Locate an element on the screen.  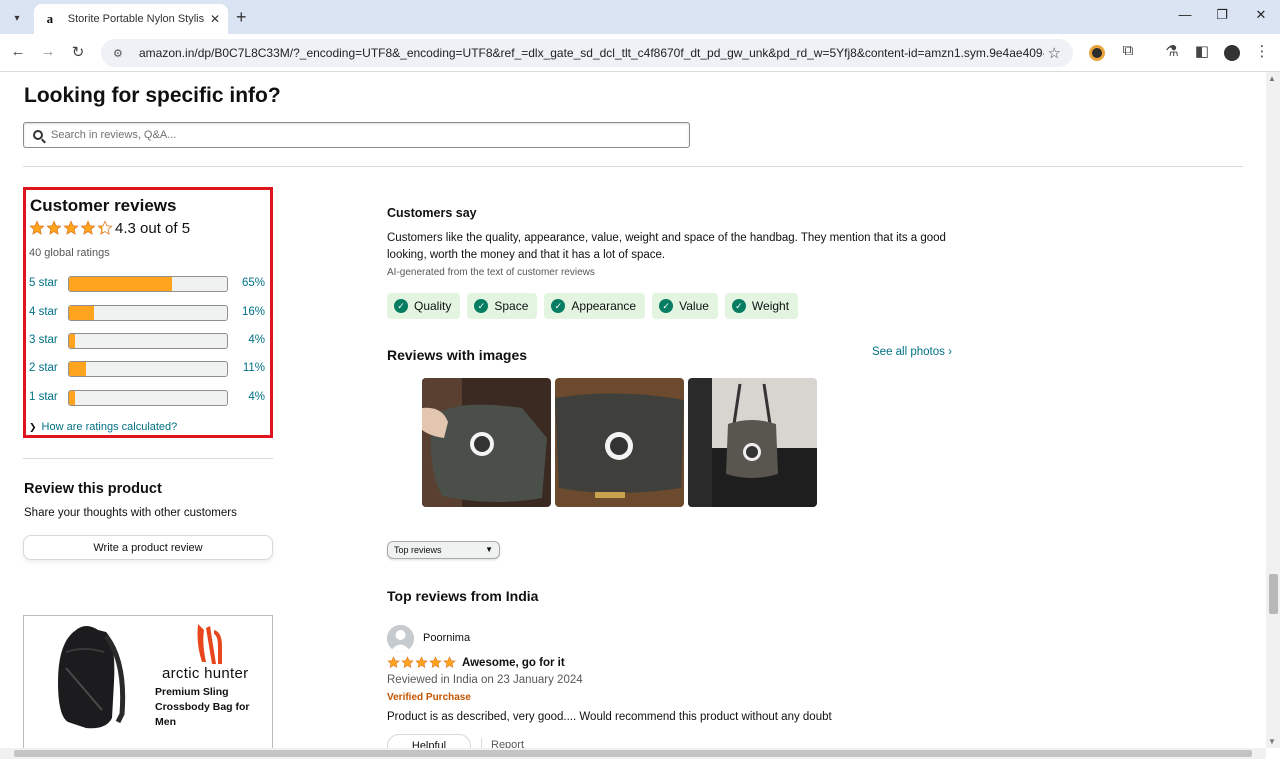
ad-copy: Premium Sling Crossbody Bag for Men is located at coordinates (210, 707).